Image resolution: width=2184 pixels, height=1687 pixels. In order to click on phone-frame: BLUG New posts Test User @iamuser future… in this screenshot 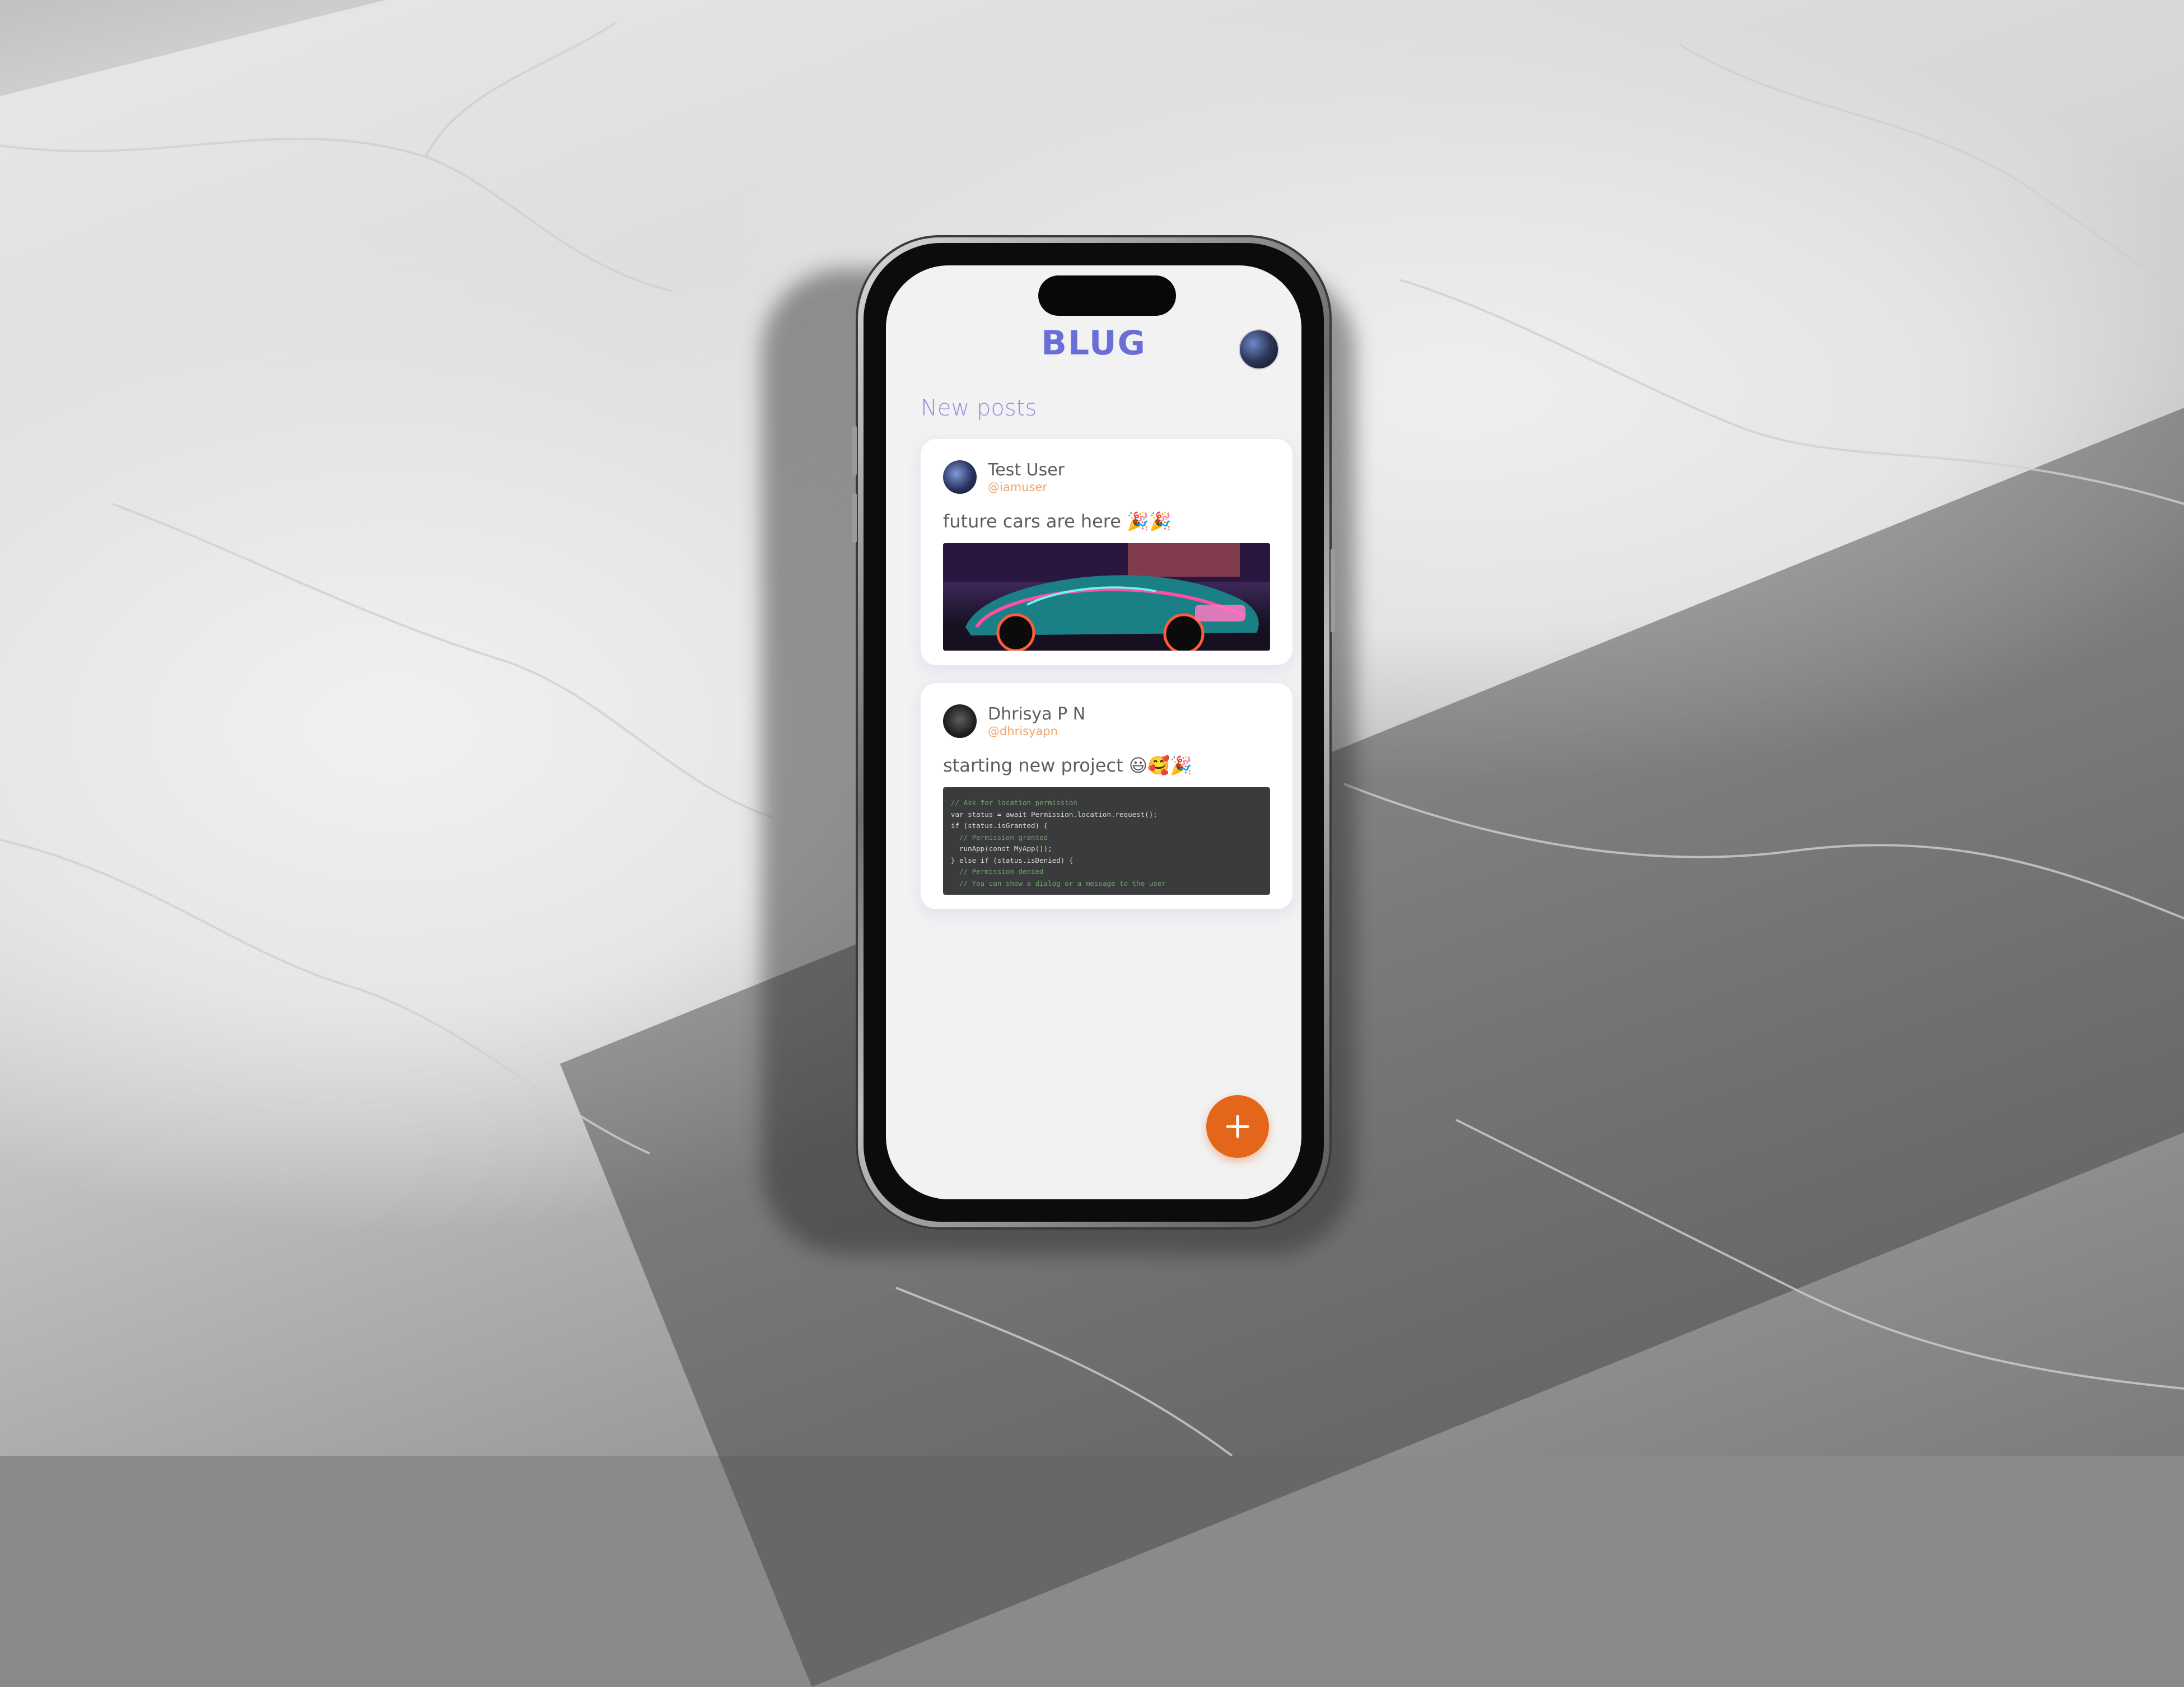, I will do `click(1094, 732)`.